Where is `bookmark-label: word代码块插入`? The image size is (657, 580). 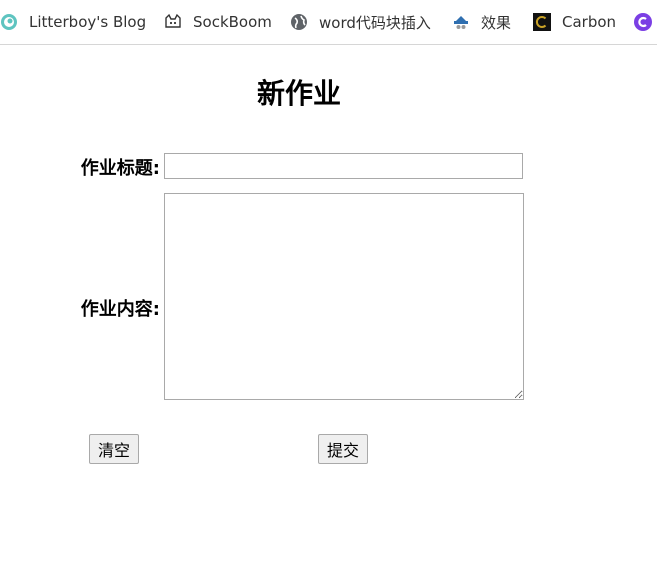 bookmark-label: word代码块插入 is located at coordinates (375, 22).